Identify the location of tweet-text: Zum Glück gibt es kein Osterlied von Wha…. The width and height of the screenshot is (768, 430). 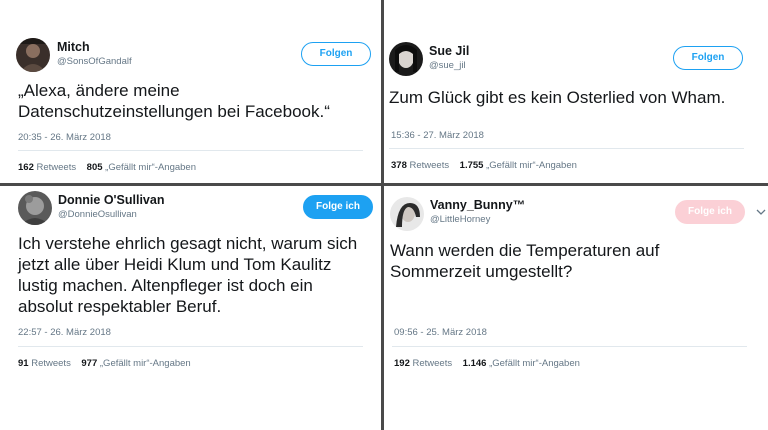
(576, 97).